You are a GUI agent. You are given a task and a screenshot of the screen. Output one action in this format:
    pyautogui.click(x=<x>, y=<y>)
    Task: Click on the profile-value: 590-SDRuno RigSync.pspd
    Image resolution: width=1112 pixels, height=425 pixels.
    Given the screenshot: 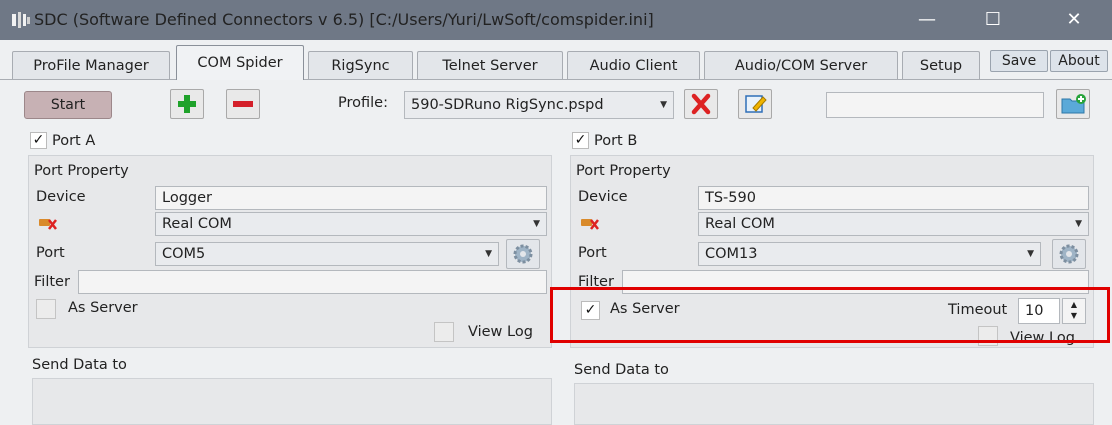 What is the action you would take?
    pyautogui.click(x=507, y=105)
    